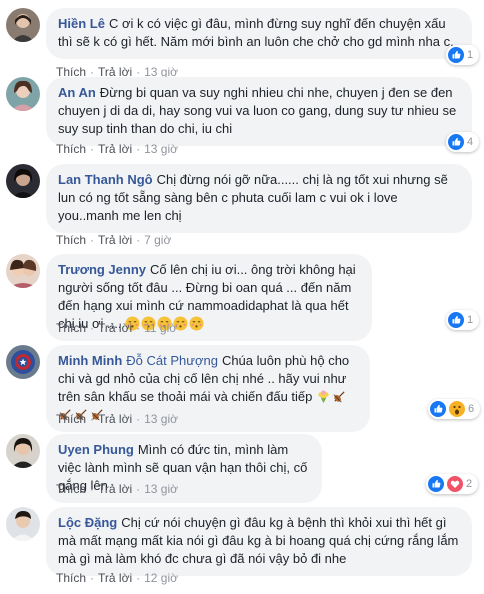  Describe the element at coordinates (455, 484) in the screenshot. I see `love-icon` at that location.